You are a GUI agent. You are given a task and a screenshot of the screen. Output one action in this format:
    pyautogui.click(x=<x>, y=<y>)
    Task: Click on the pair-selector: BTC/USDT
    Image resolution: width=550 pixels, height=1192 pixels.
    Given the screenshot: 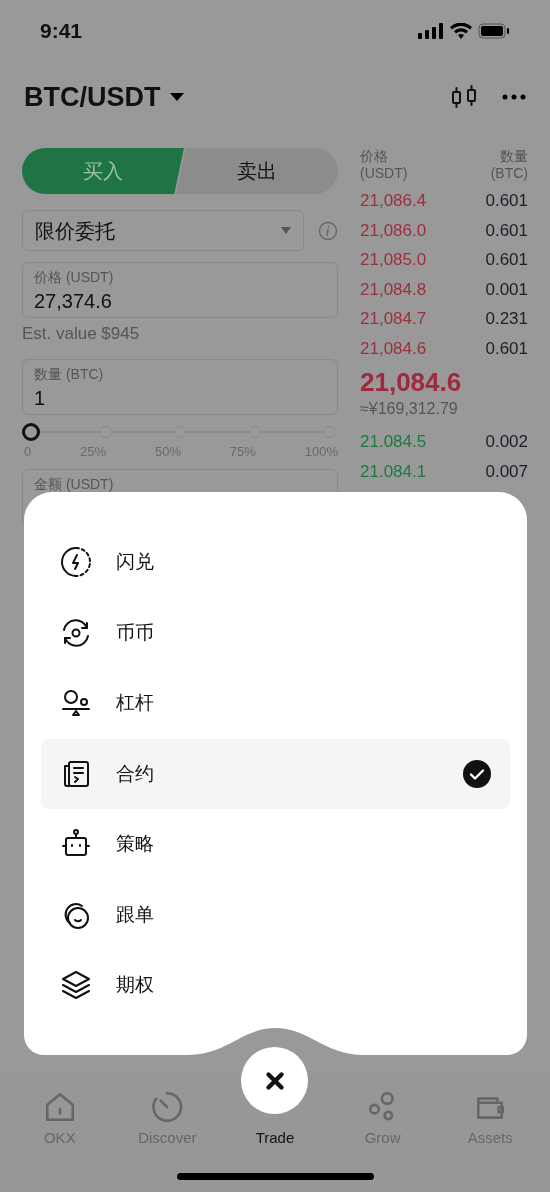 What is the action you would take?
    pyautogui.click(x=104, y=97)
    